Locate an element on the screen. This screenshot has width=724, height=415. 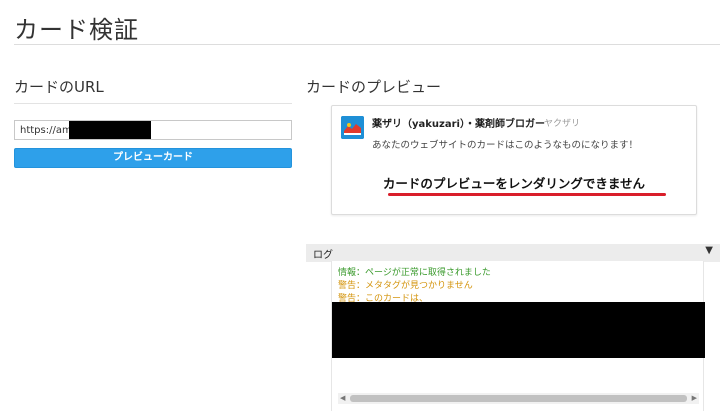
log-info-line: 情報：ページが正常に取得されました is located at coordinates (414, 273).